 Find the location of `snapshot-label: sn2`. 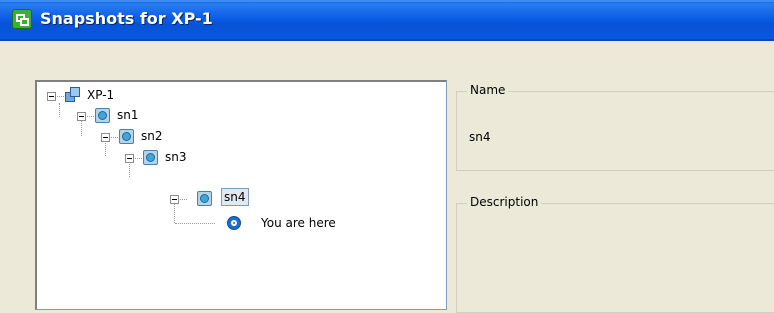

snapshot-label: sn2 is located at coordinates (152, 136).